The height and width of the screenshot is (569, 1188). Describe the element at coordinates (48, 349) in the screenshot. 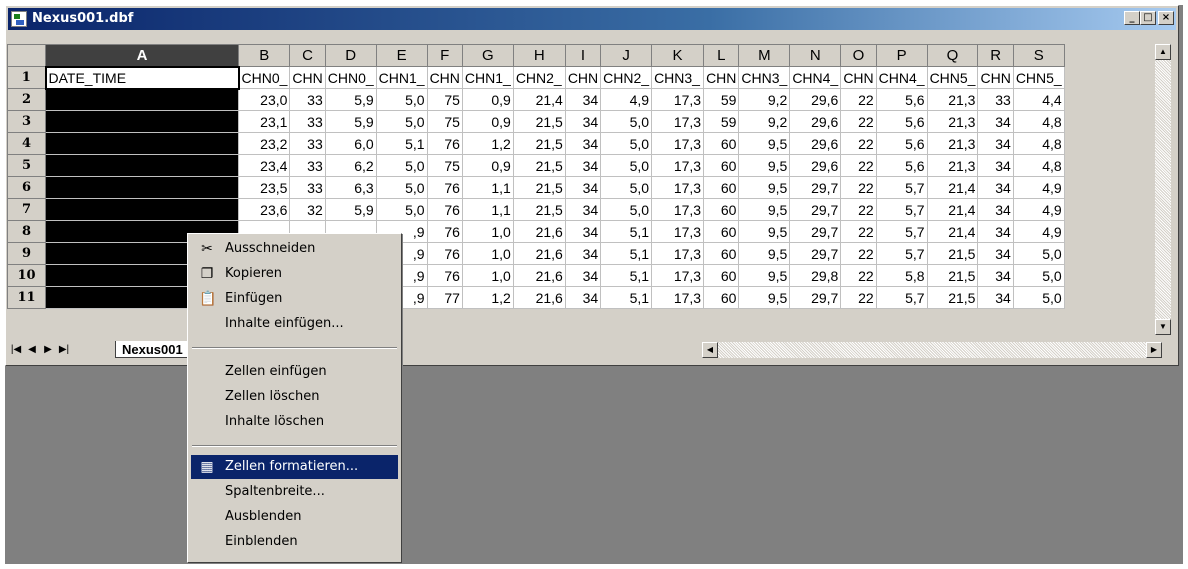

I see `next-sheet-icon: ▶` at that location.